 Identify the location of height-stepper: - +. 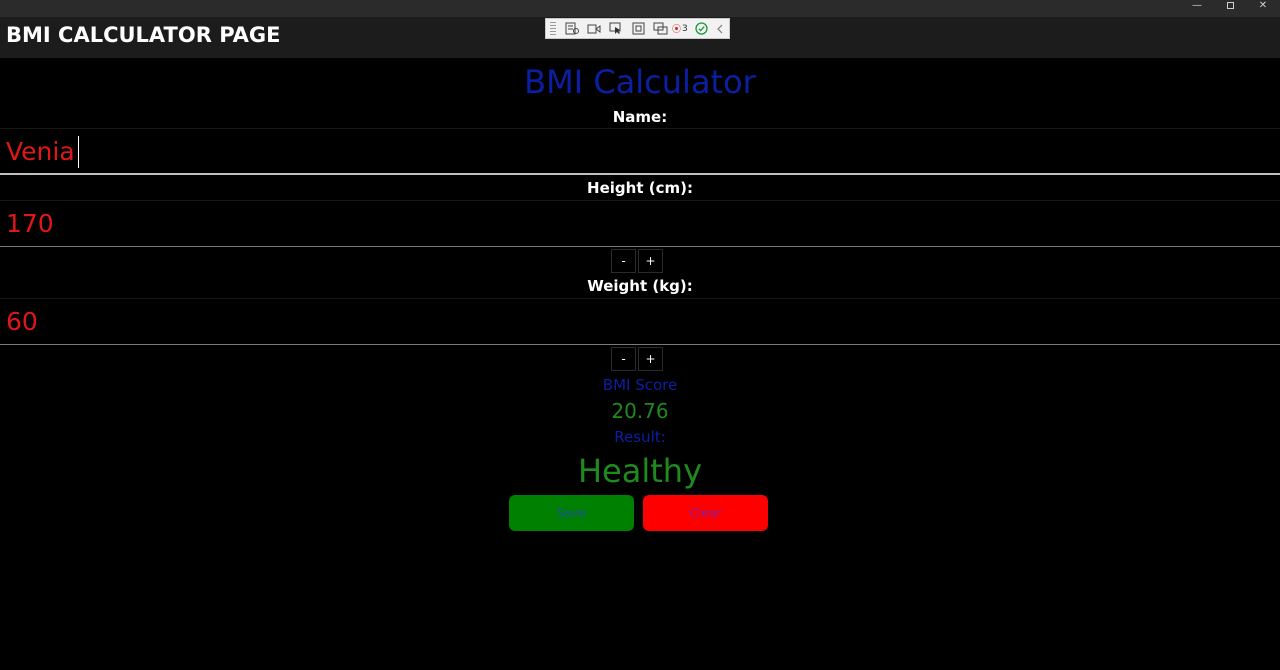
(638, 261).